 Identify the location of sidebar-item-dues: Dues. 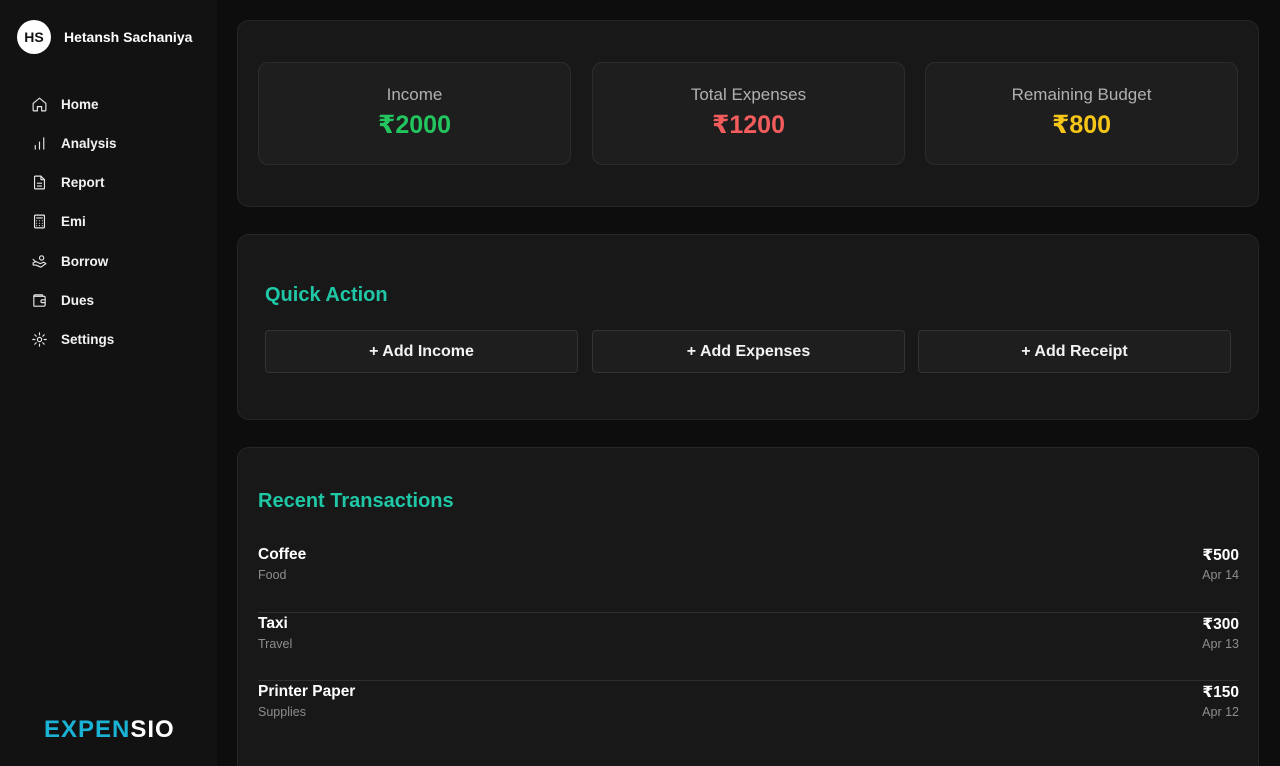
(73, 300).